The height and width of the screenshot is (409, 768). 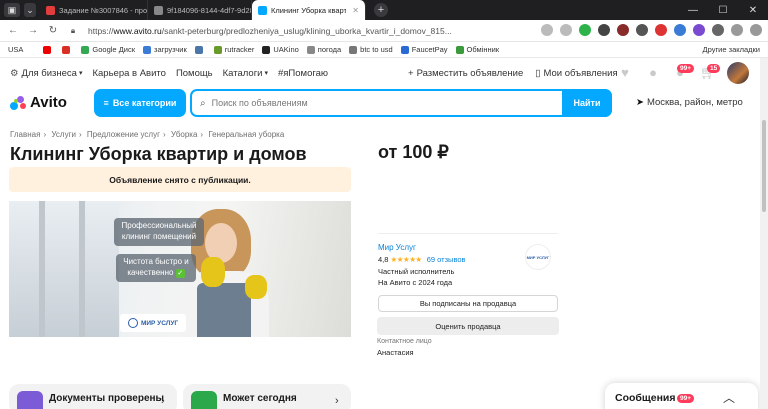 I want to click on extension-orange-icon, so click(x=661, y=30).